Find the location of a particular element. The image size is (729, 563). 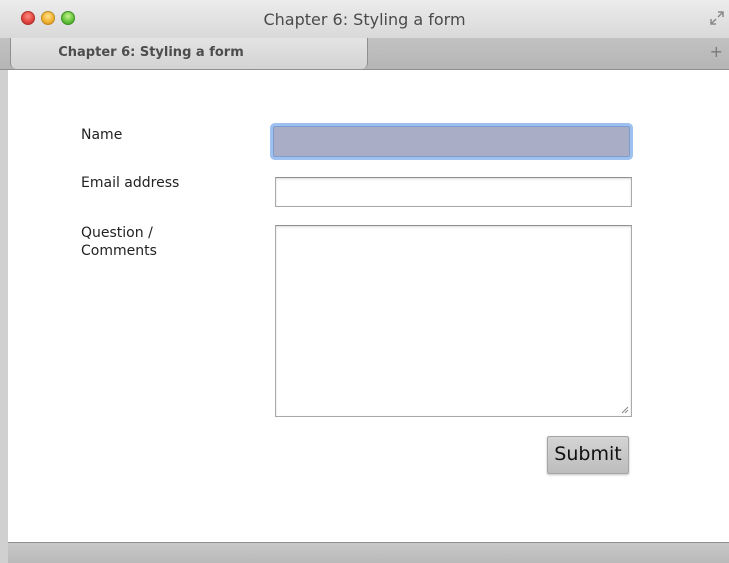

fullscreen-icon is located at coordinates (717, 18).